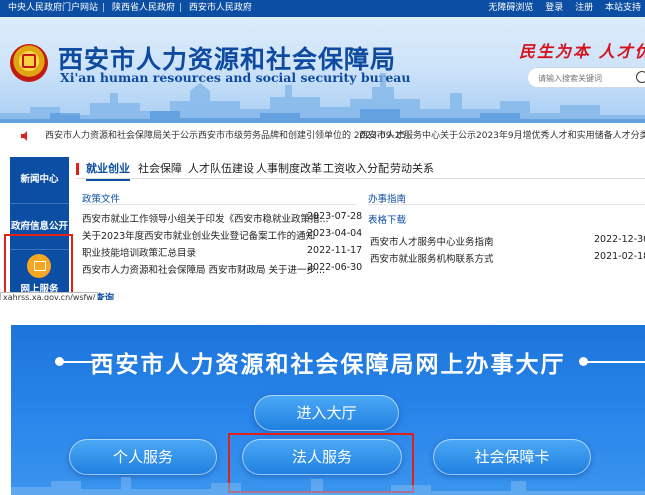 The image size is (645, 495). I want to click on site-support-link: 本站支持, so click(623, 8).